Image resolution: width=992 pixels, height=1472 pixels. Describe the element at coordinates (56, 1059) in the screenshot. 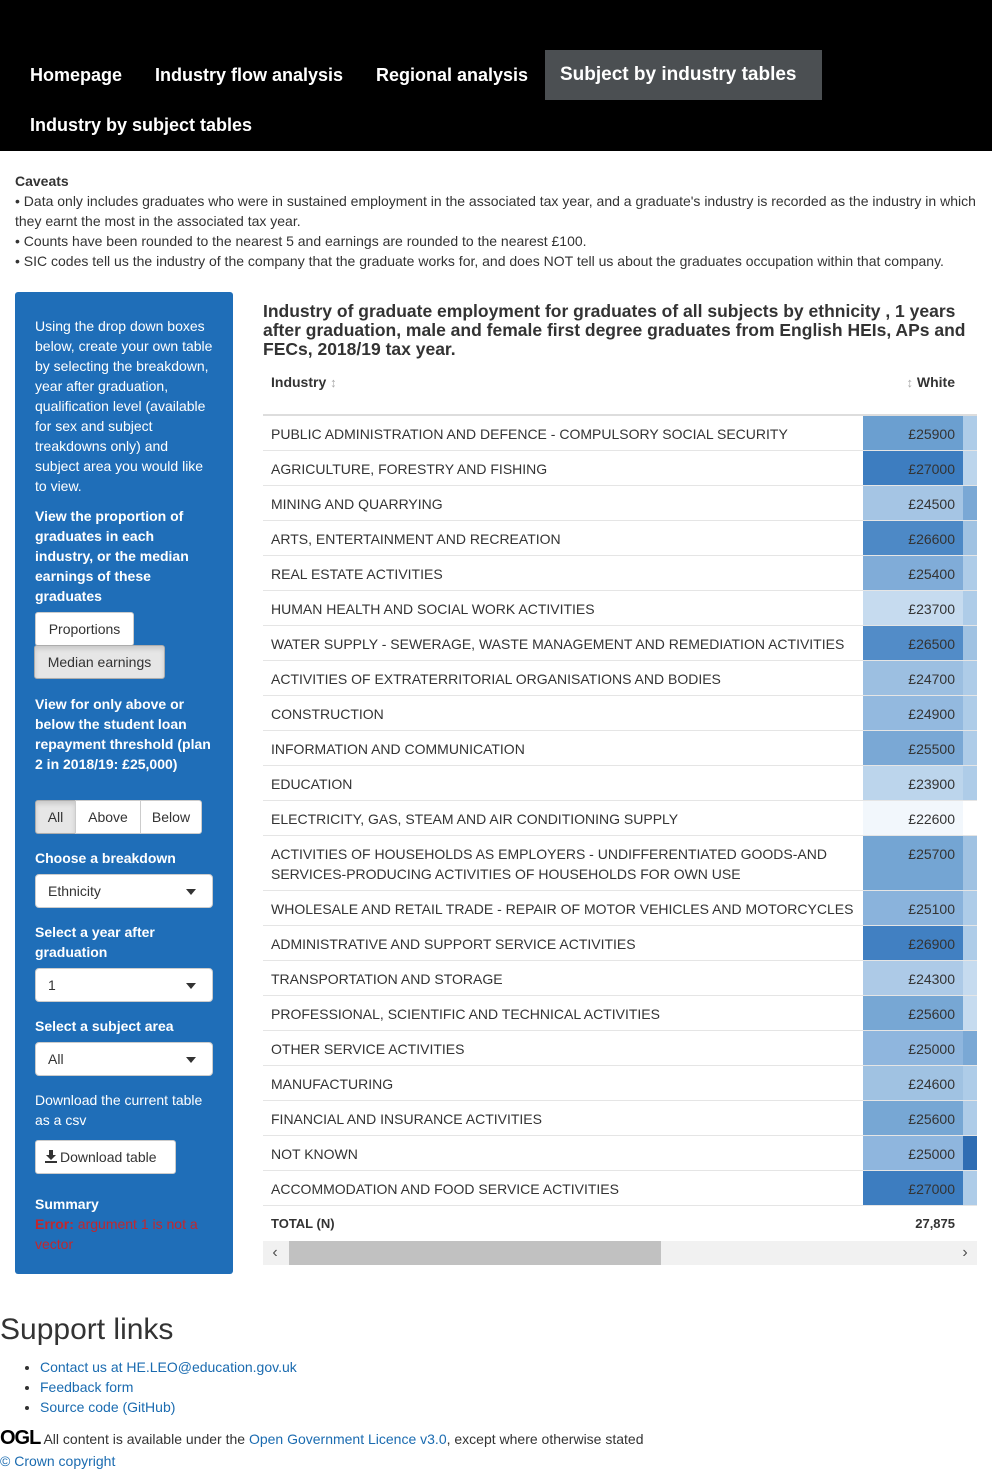

I see `subject-value: All` at that location.